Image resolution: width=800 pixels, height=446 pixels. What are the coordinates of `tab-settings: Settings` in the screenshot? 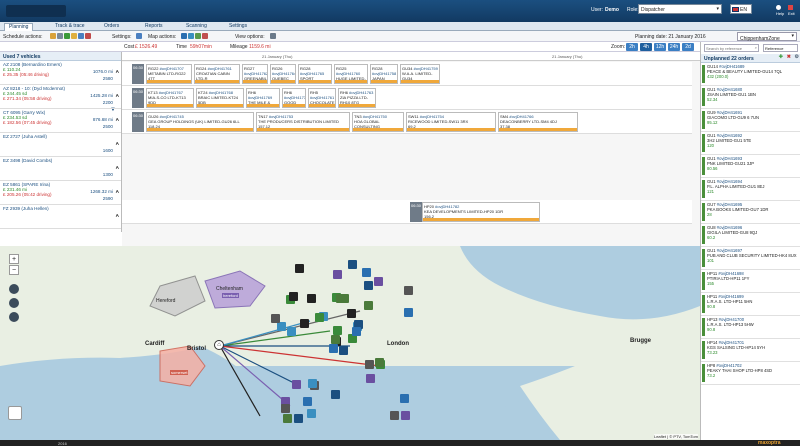 It's located at (238, 27).